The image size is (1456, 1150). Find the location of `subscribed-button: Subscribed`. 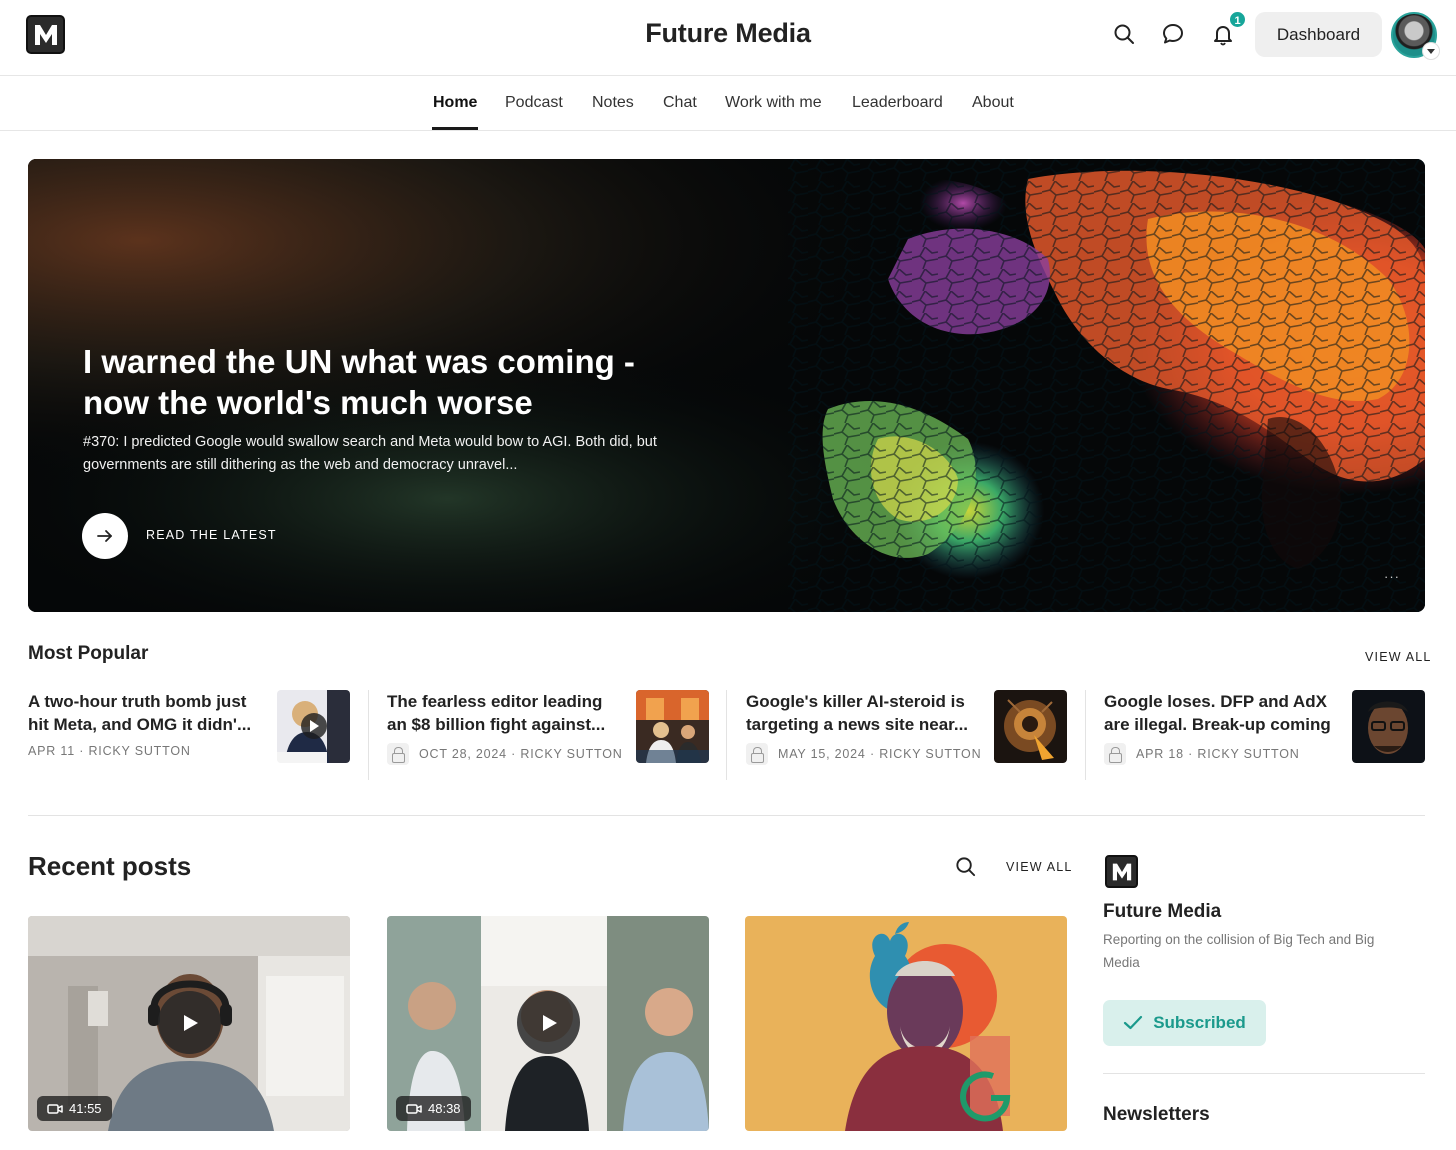

subscribed-button: Subscribed is located at coordinates (1184, 1023).